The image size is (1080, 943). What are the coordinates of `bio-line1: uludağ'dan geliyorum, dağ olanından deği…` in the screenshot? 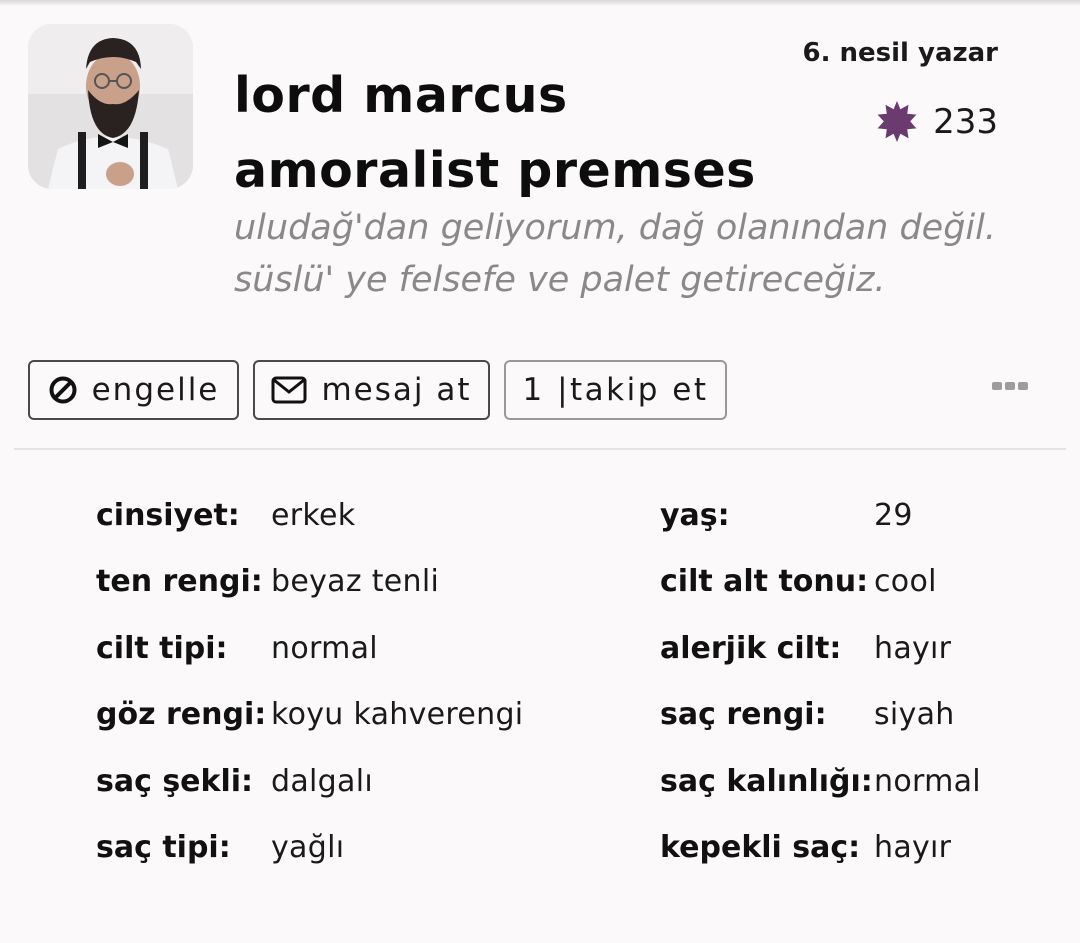 It's located at (615, 228).